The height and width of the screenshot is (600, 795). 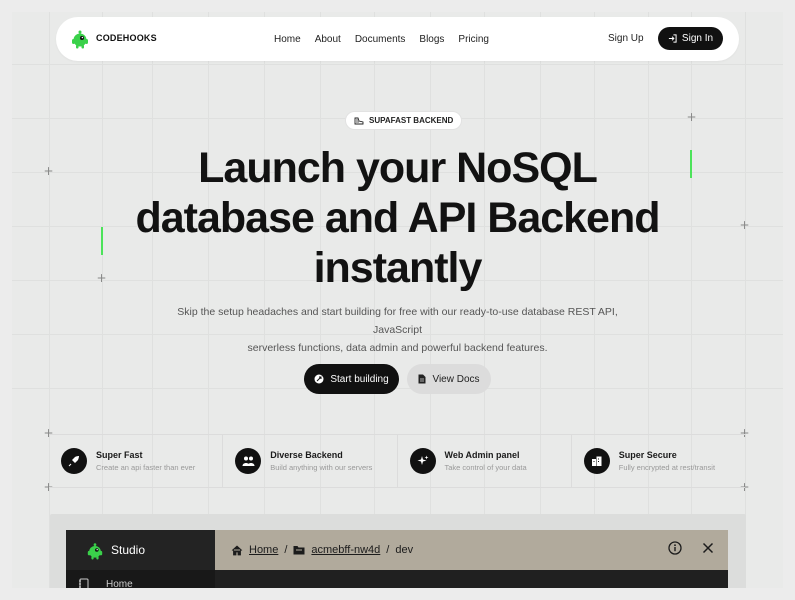 I want to click on hero-title-line: database and API Backend, so click(x=397, y=218).